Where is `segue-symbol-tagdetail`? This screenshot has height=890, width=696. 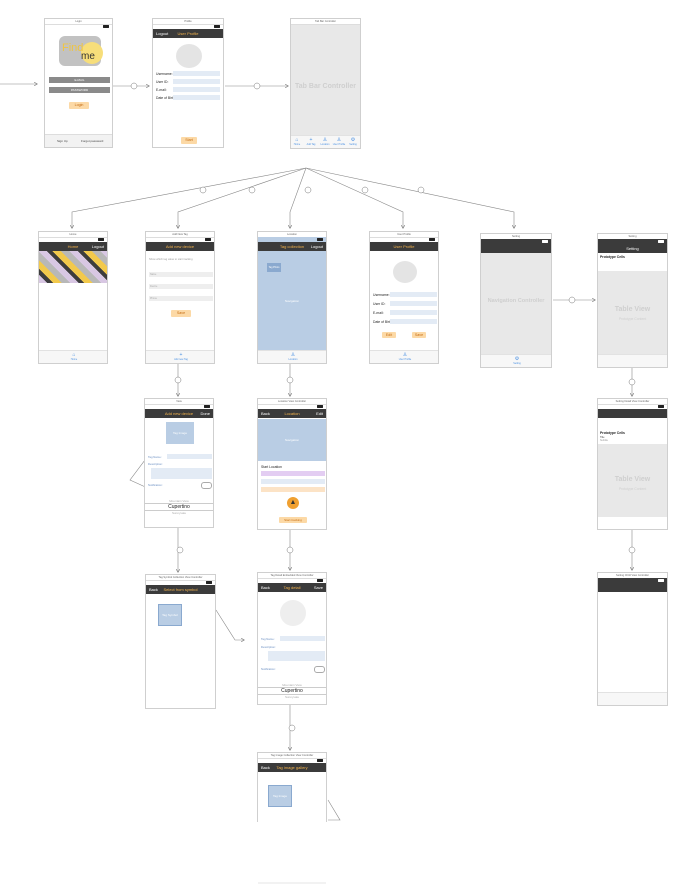 segue-symbol-tagdetail is located at coordinates (229, 624).